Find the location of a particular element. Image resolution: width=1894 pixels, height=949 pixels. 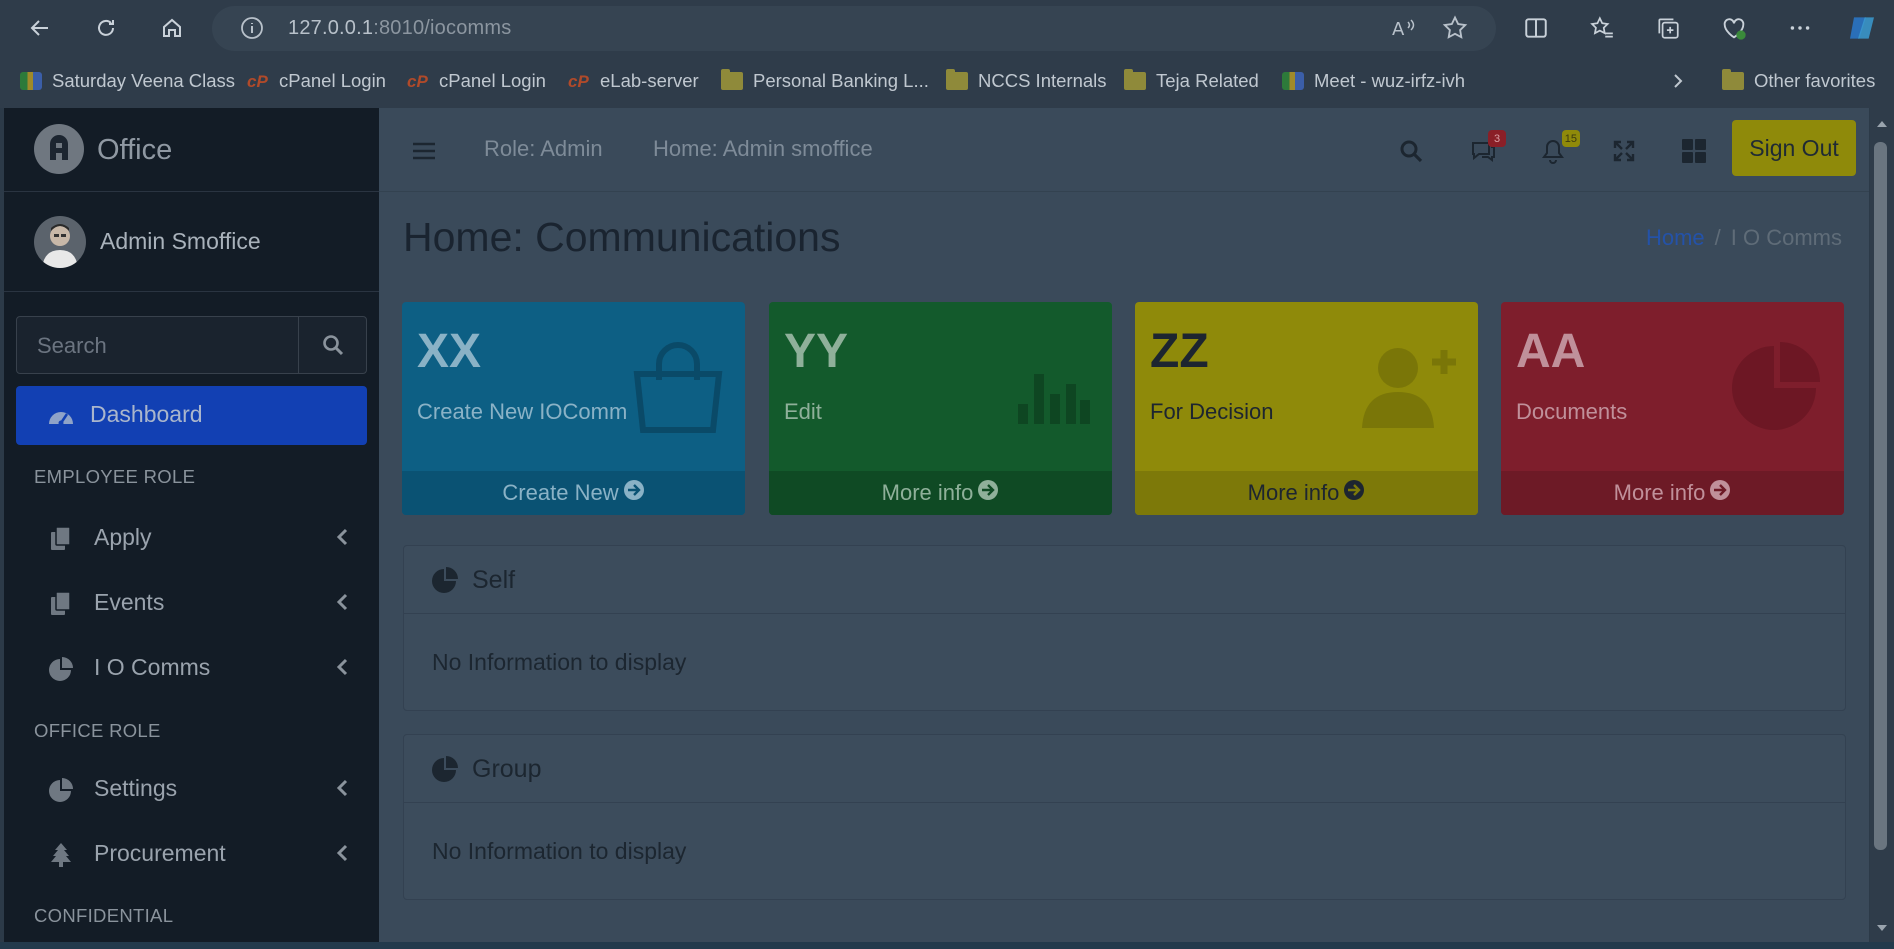

svg-text: A is located at coordinates (1398, 29).